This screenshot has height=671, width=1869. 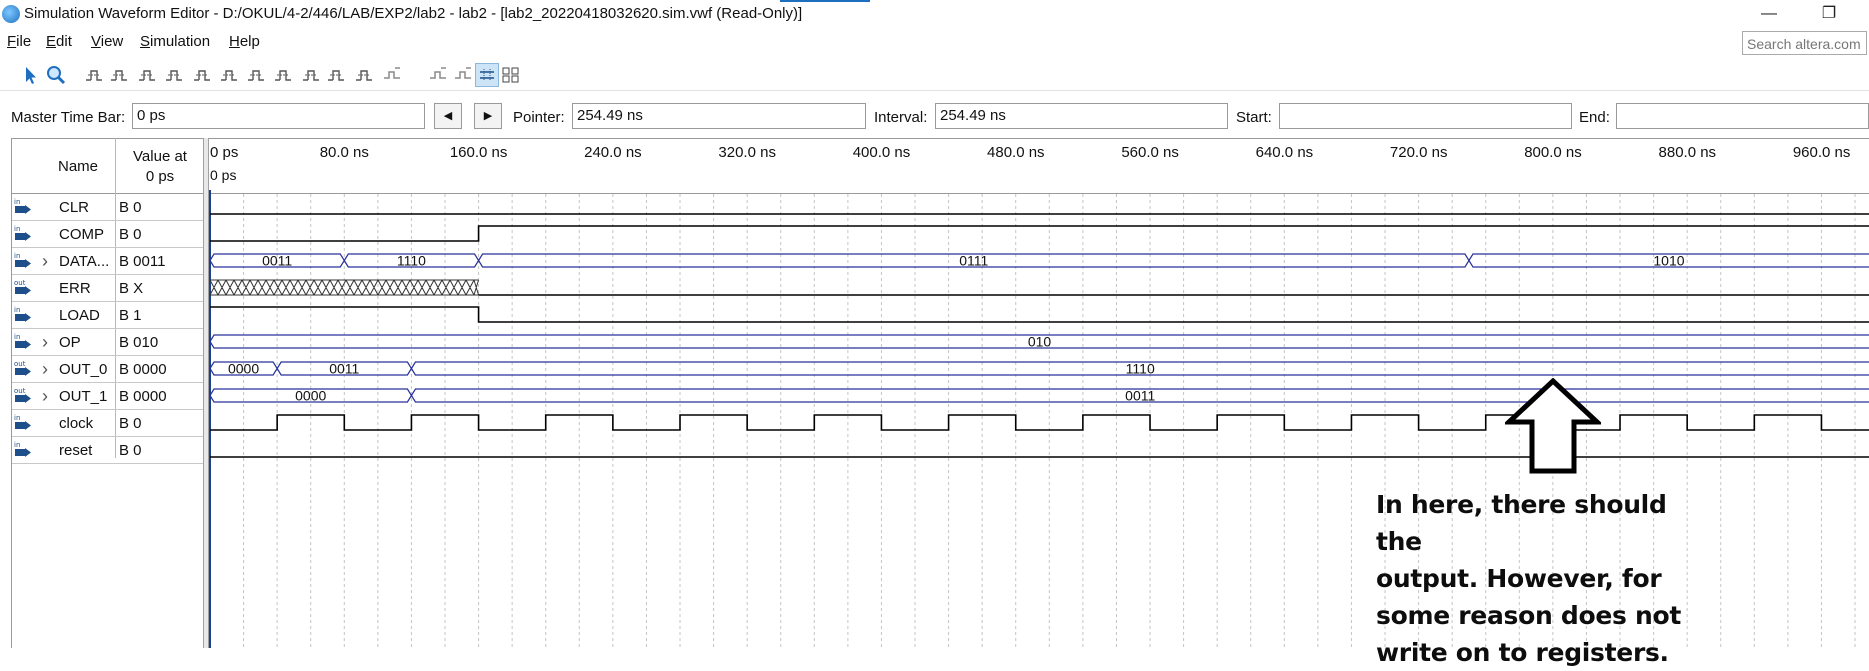 I want to click on waveform-err-unknown, so click(x=344, y=287).